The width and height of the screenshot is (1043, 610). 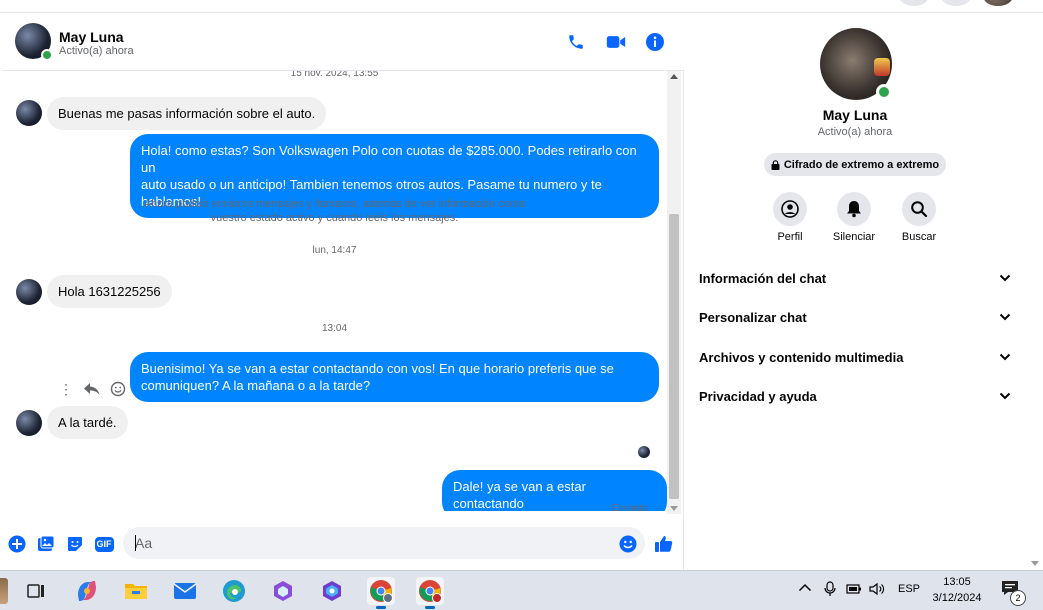 What do you see at coordinates (87, 591) in the screenshot?
I see `copilot-icon` at bounding box center [87, 591].